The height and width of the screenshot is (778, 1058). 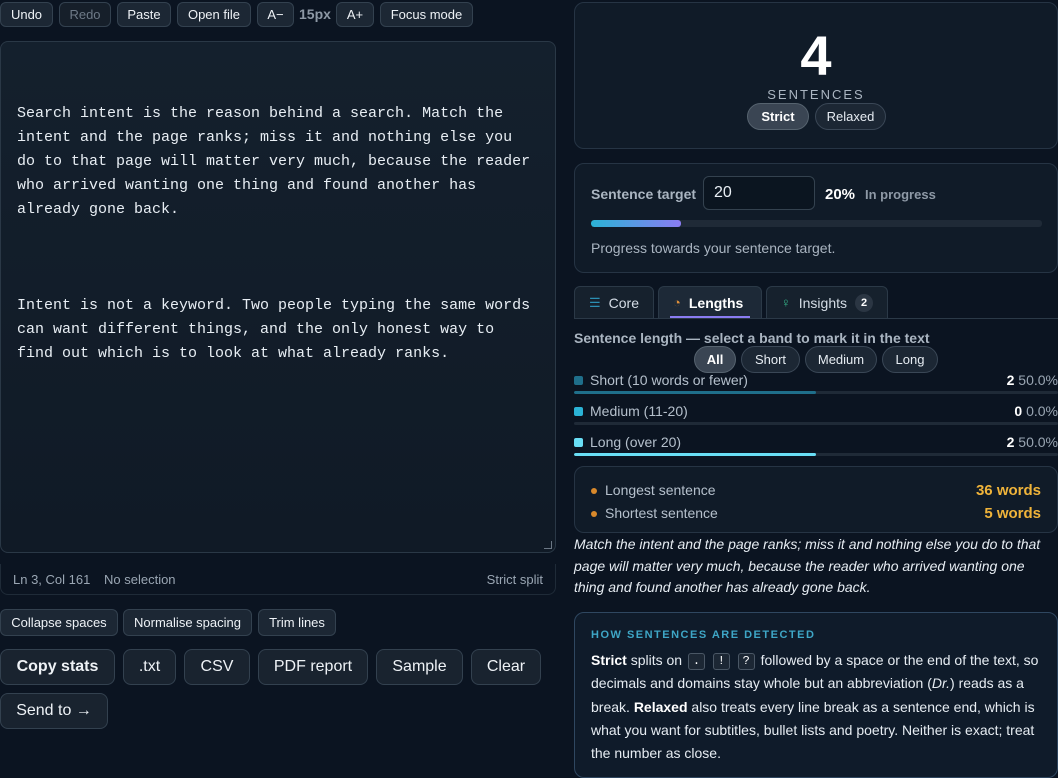 I want to click on redo-button: Redo, so click(x=85, y=14).